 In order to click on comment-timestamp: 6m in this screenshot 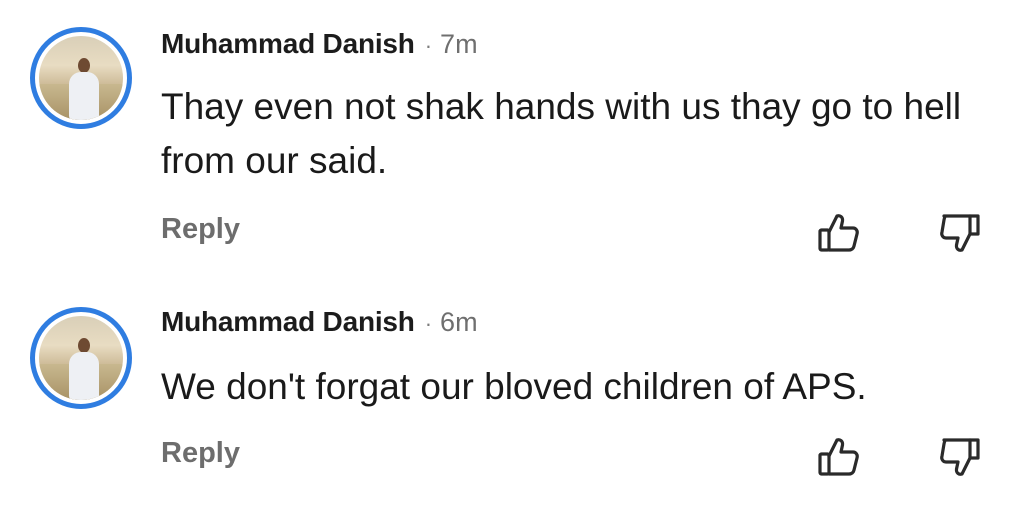, I will do `click(459, 322)`.